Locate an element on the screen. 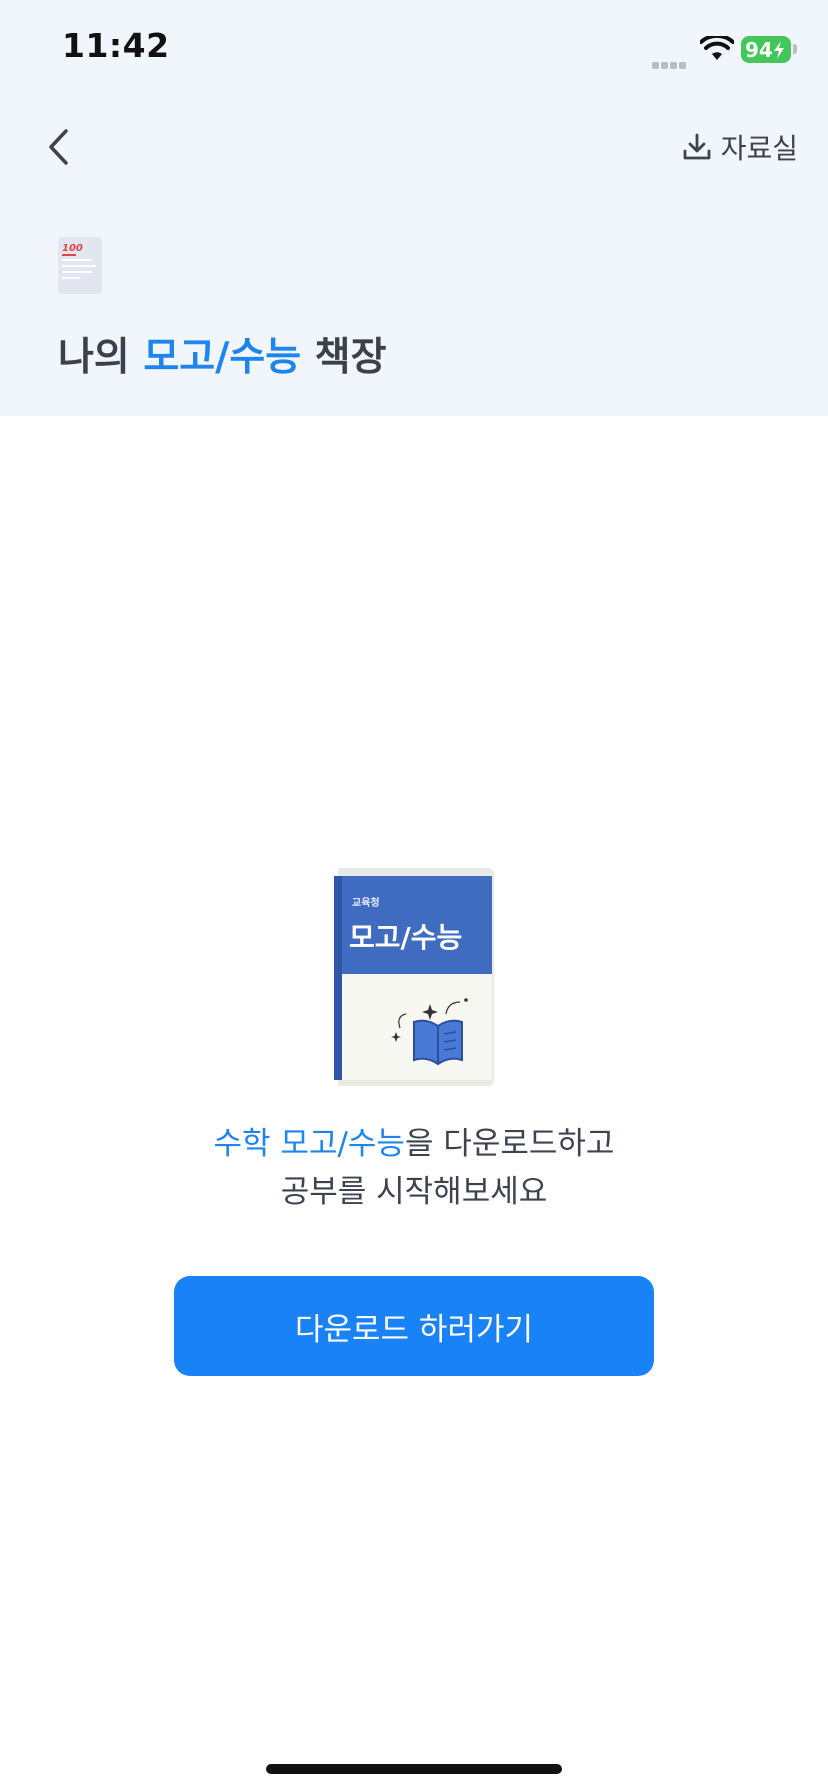 The image size is (828, 1792). home-indicator is located at coordinates (414, 1769).